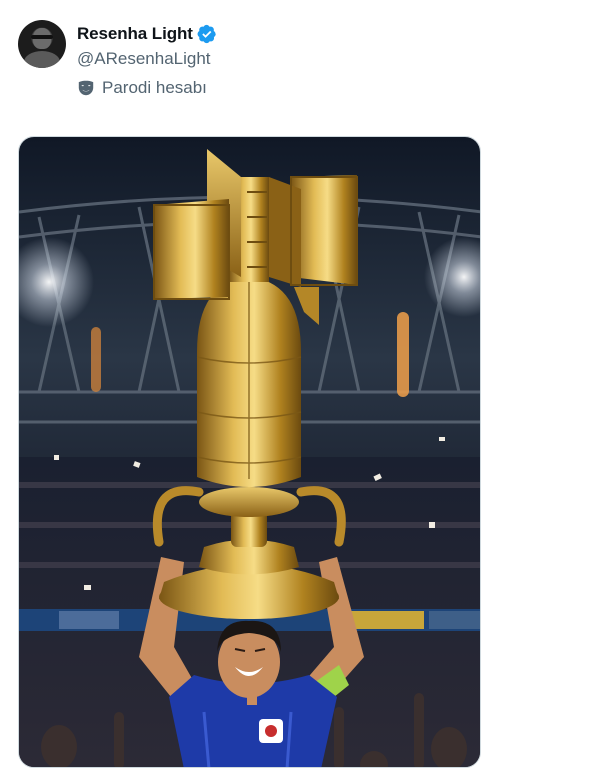 Image resolution: width=600 pixels, height=773 pixels. Describe the element at coordinates (154, 87) in the screenshot. I see `parody-label: Parodi hesabı` at that location.